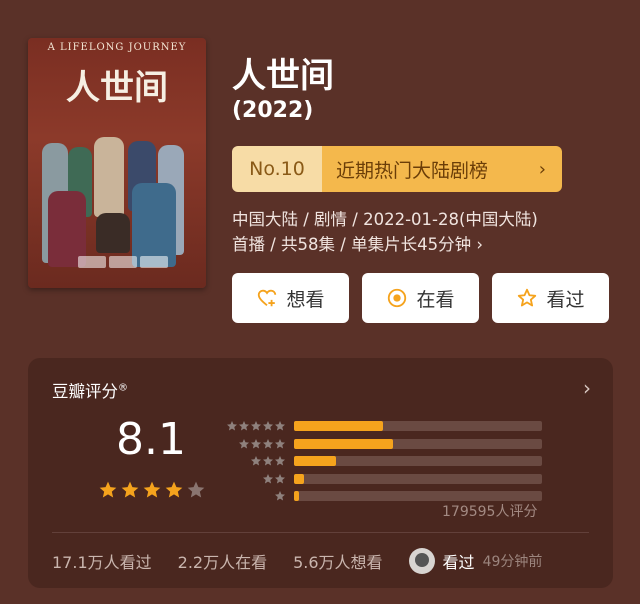  Describe the element at coordinates (305, 299) in the screenshot. I see `want-label: 想看` at that location.